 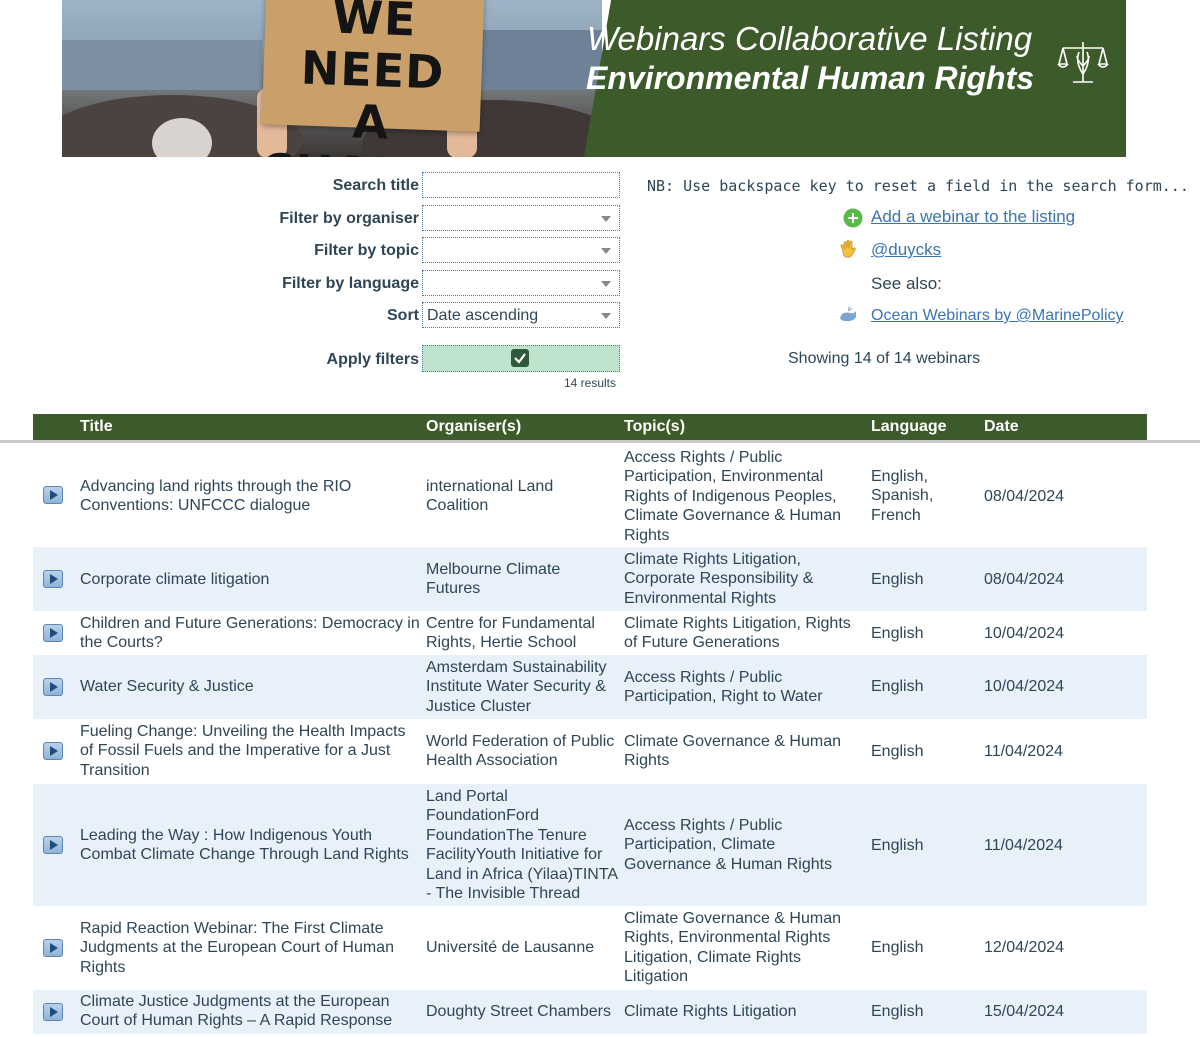 What do you see at coordinates (493, 579) in the screenshot?
I see `row-organiser: Melbourne Climate Futures` at bounding box center [493, 579].